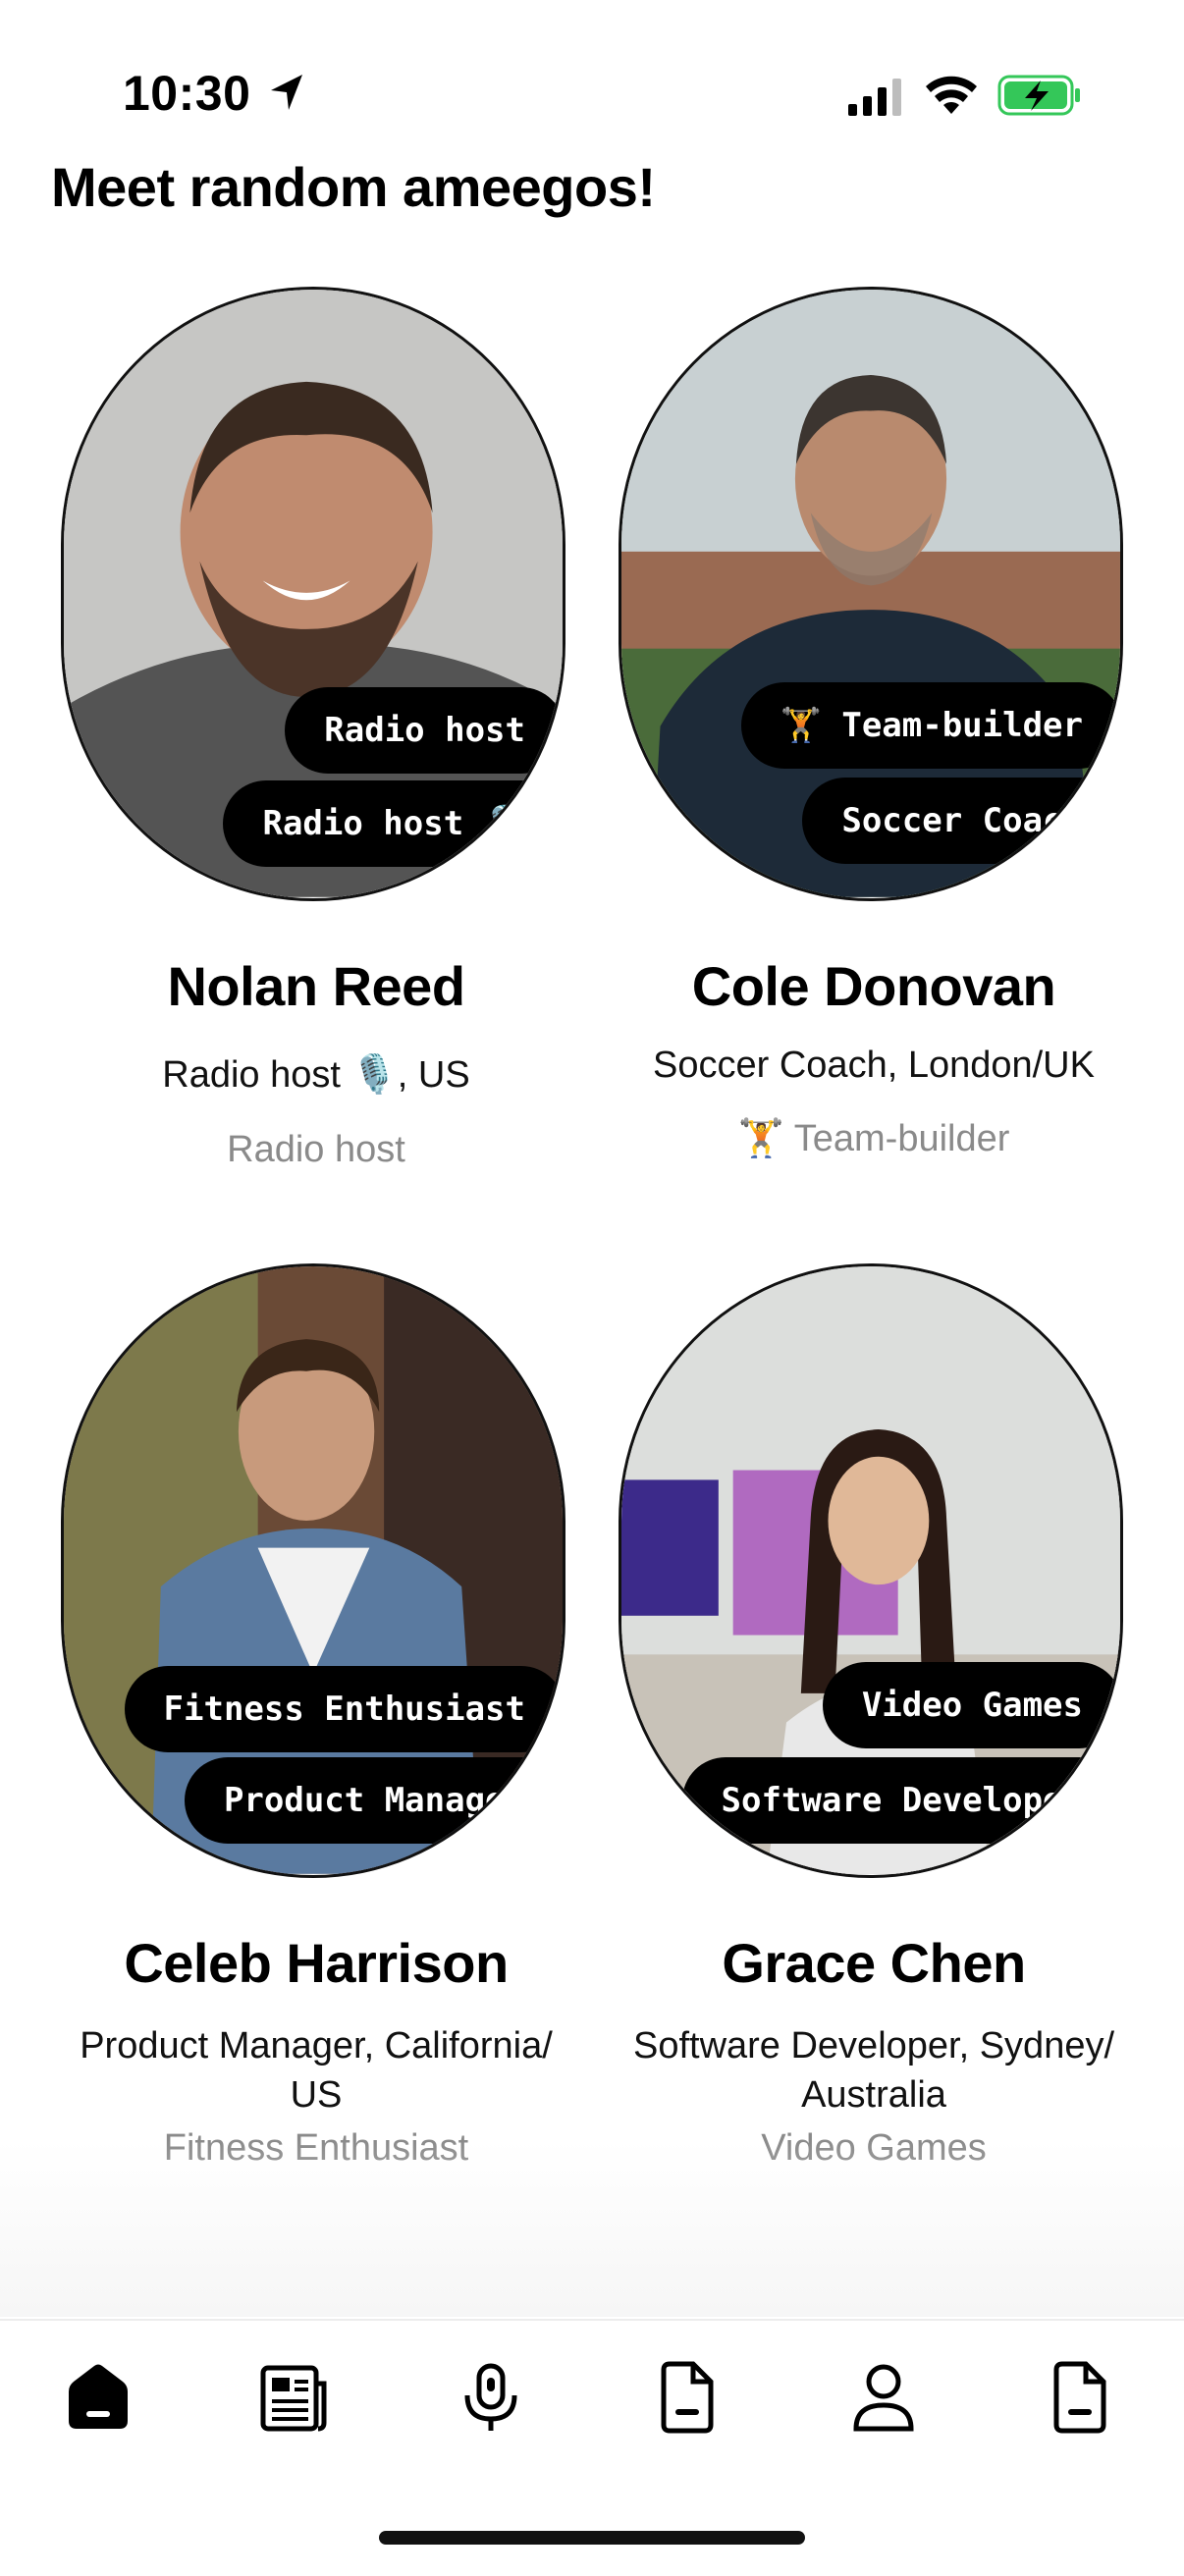  I want to click on avatar: 🏋️ Team-builder Soccer Coach, so click(871, 594).